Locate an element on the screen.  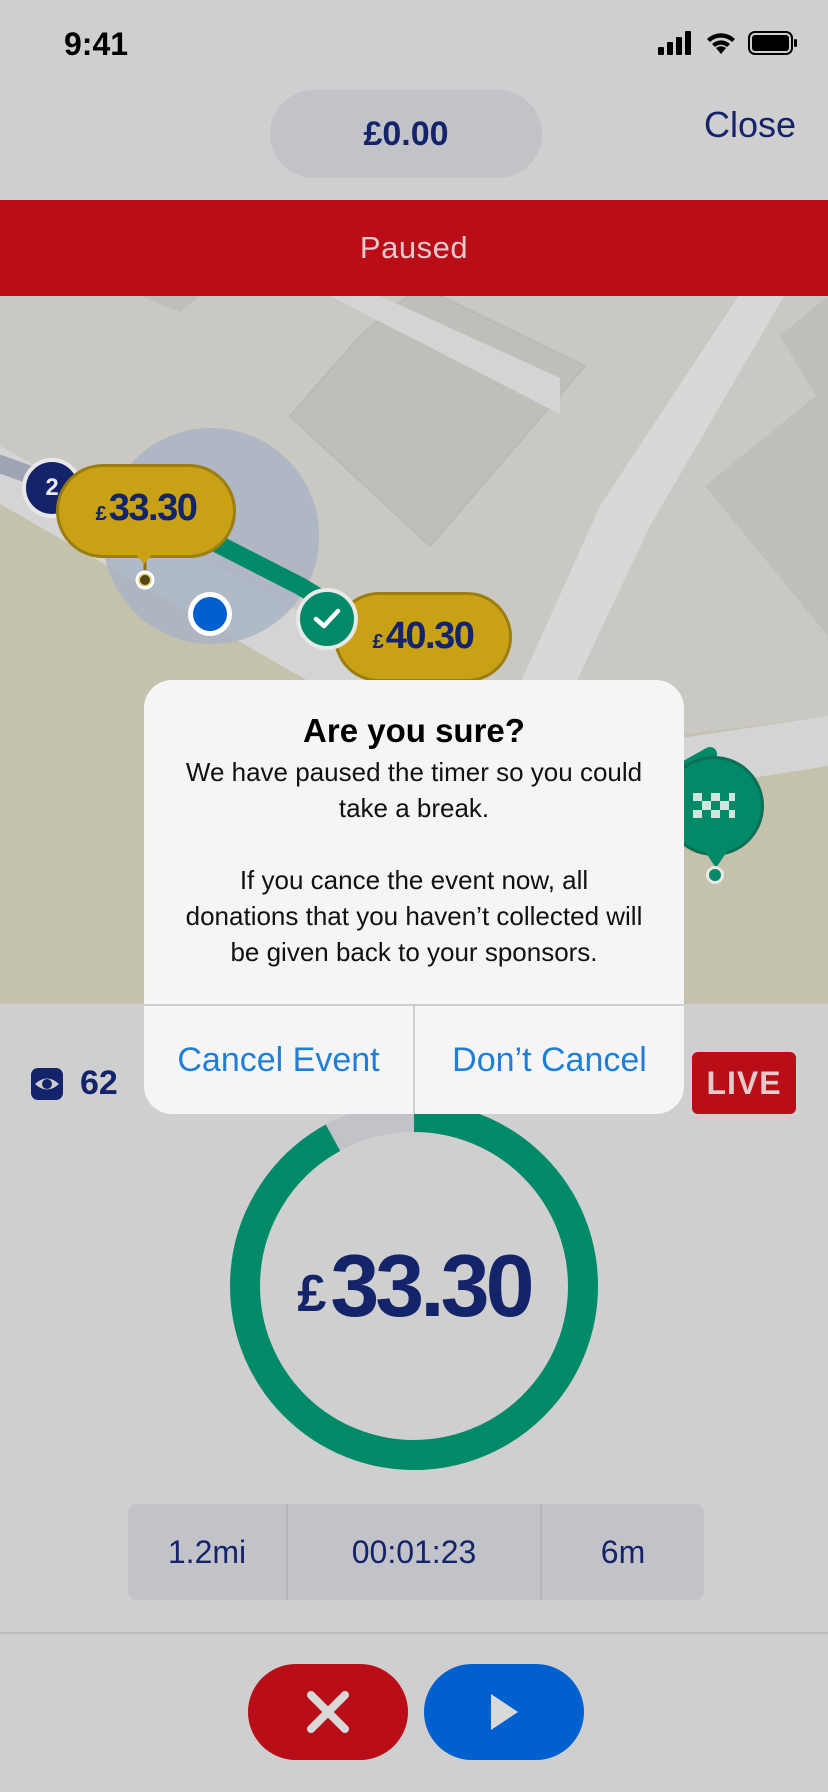
dialog-actions: Cancel Event Don’t Cancel is located at coordinates (414, 1059).